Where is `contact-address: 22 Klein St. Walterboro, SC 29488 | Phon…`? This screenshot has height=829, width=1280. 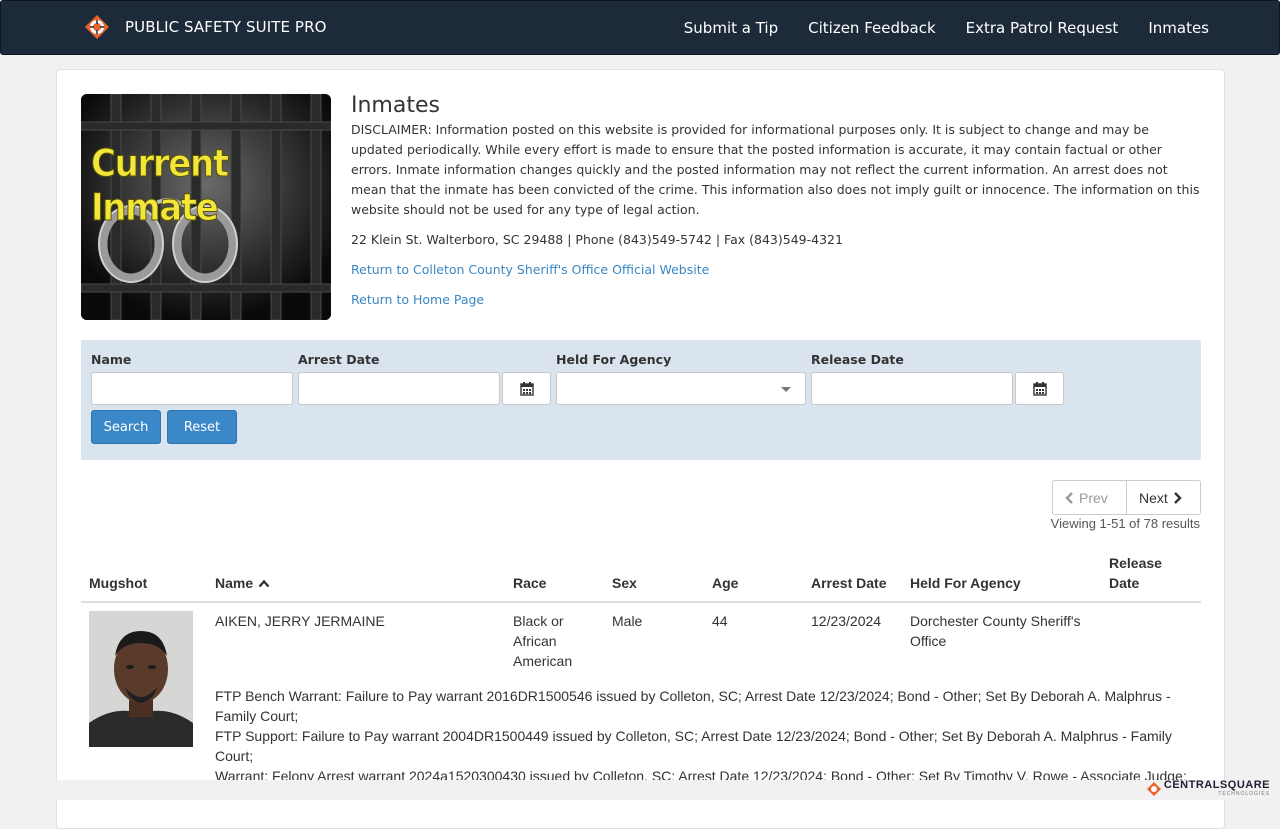
contact-address: 22 Klein St. Walterboro, SC 29488 | Phon… is located at coordinates (597, 239).